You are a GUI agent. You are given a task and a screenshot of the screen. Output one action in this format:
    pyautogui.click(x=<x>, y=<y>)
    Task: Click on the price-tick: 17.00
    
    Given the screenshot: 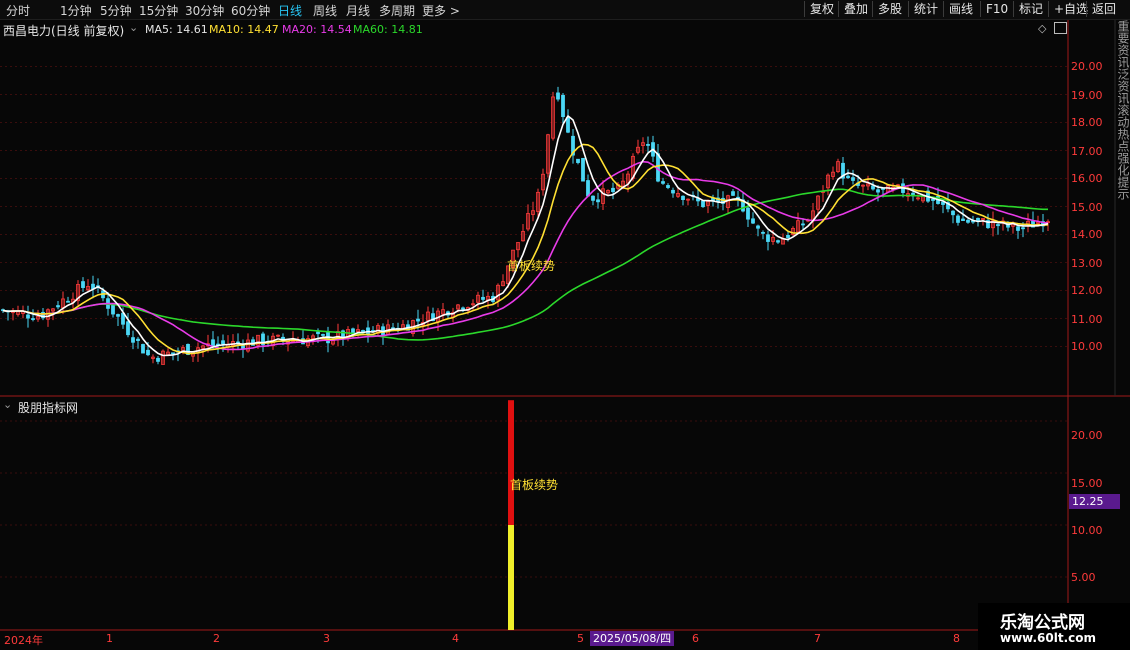 What is the action you would take?
    pyautogui.click(x=1087, y=151)
    